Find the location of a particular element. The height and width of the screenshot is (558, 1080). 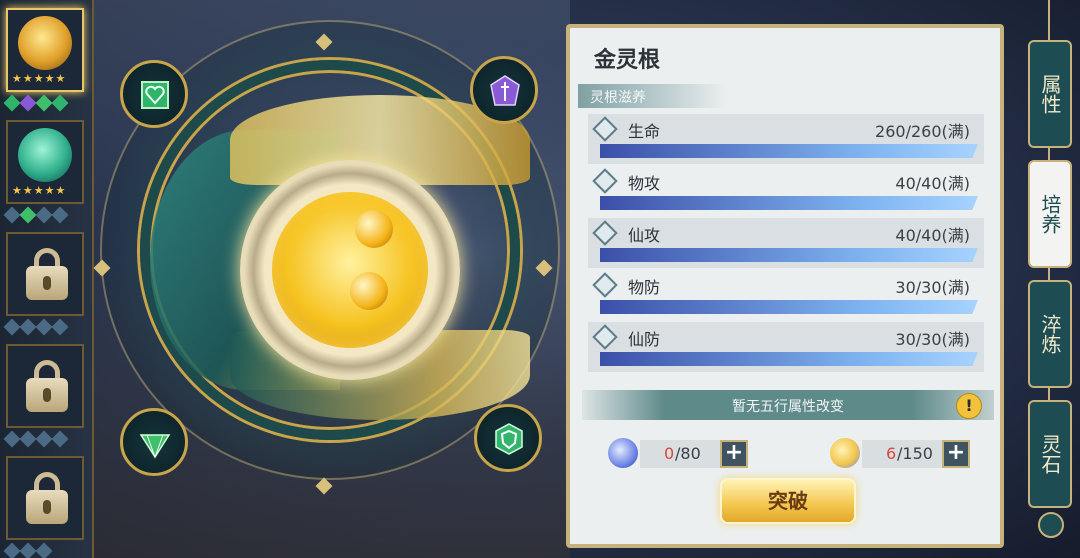

slot-jade-root: ★★★★★ is located at coordinates (45, 162).